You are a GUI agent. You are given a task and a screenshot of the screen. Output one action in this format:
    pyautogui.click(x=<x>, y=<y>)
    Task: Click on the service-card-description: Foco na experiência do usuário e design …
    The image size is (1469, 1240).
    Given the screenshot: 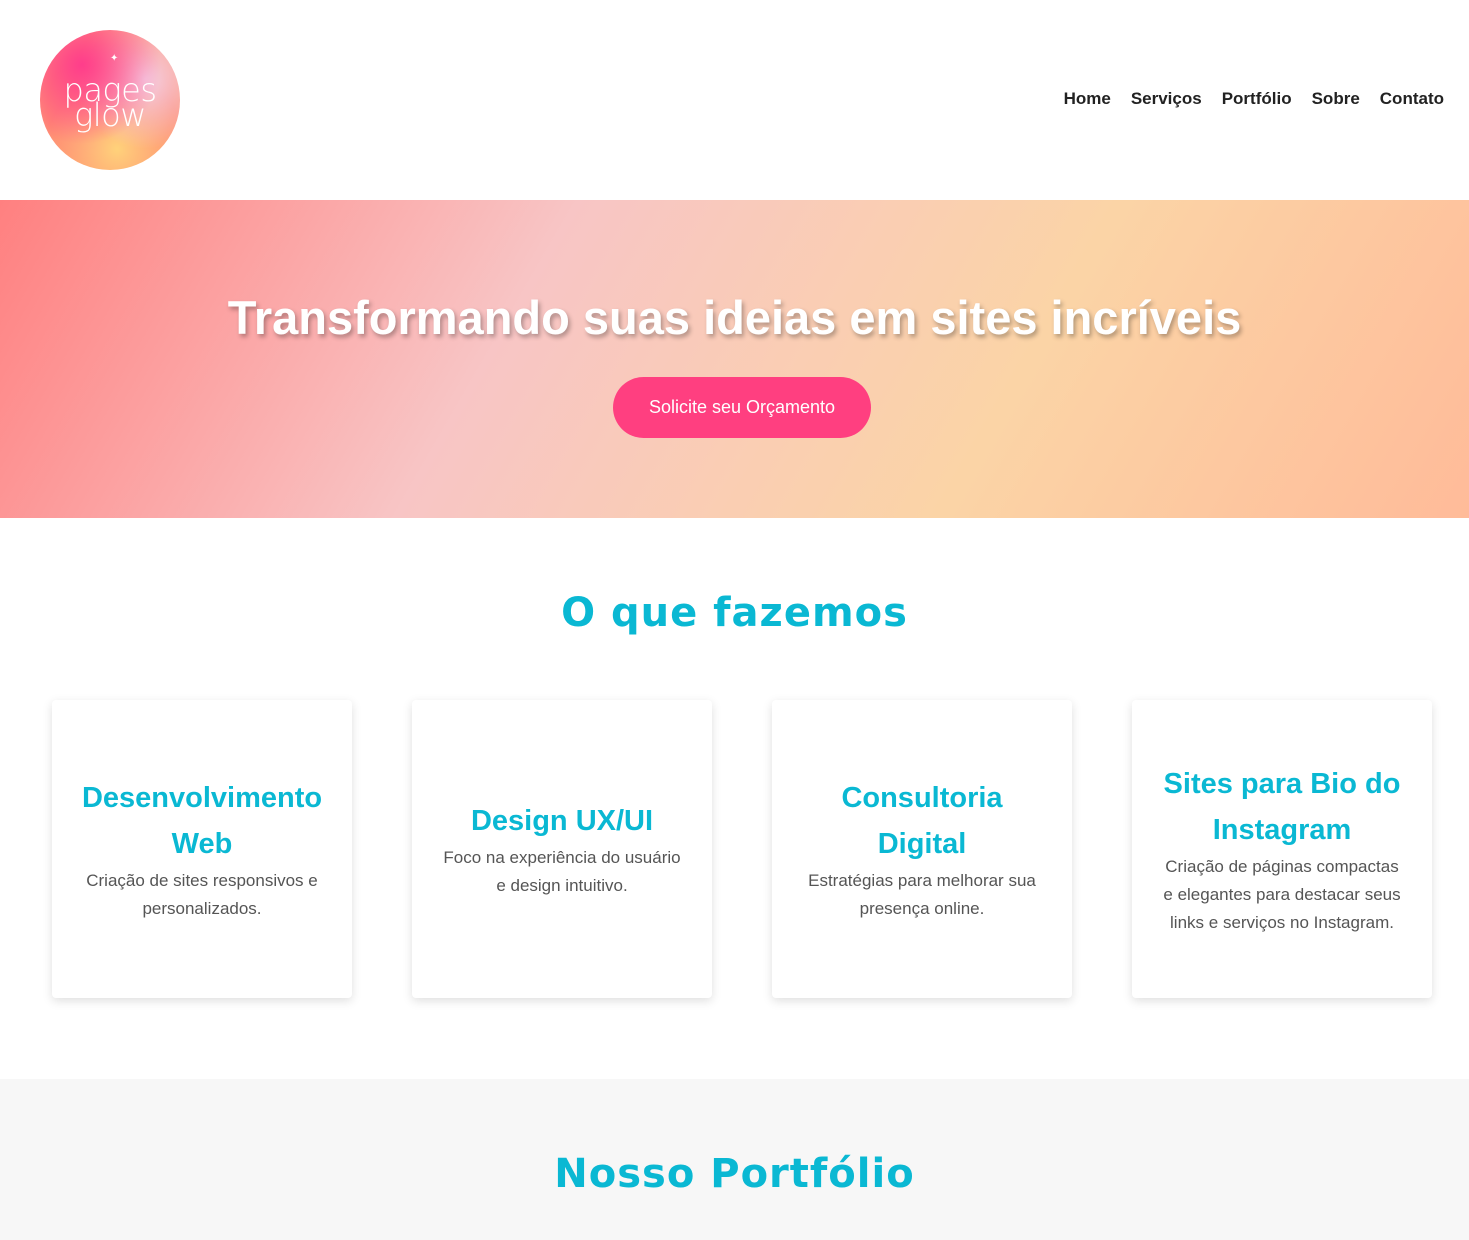 What is the action you would take?
    pyautogui.click(x=562, y=871)
    